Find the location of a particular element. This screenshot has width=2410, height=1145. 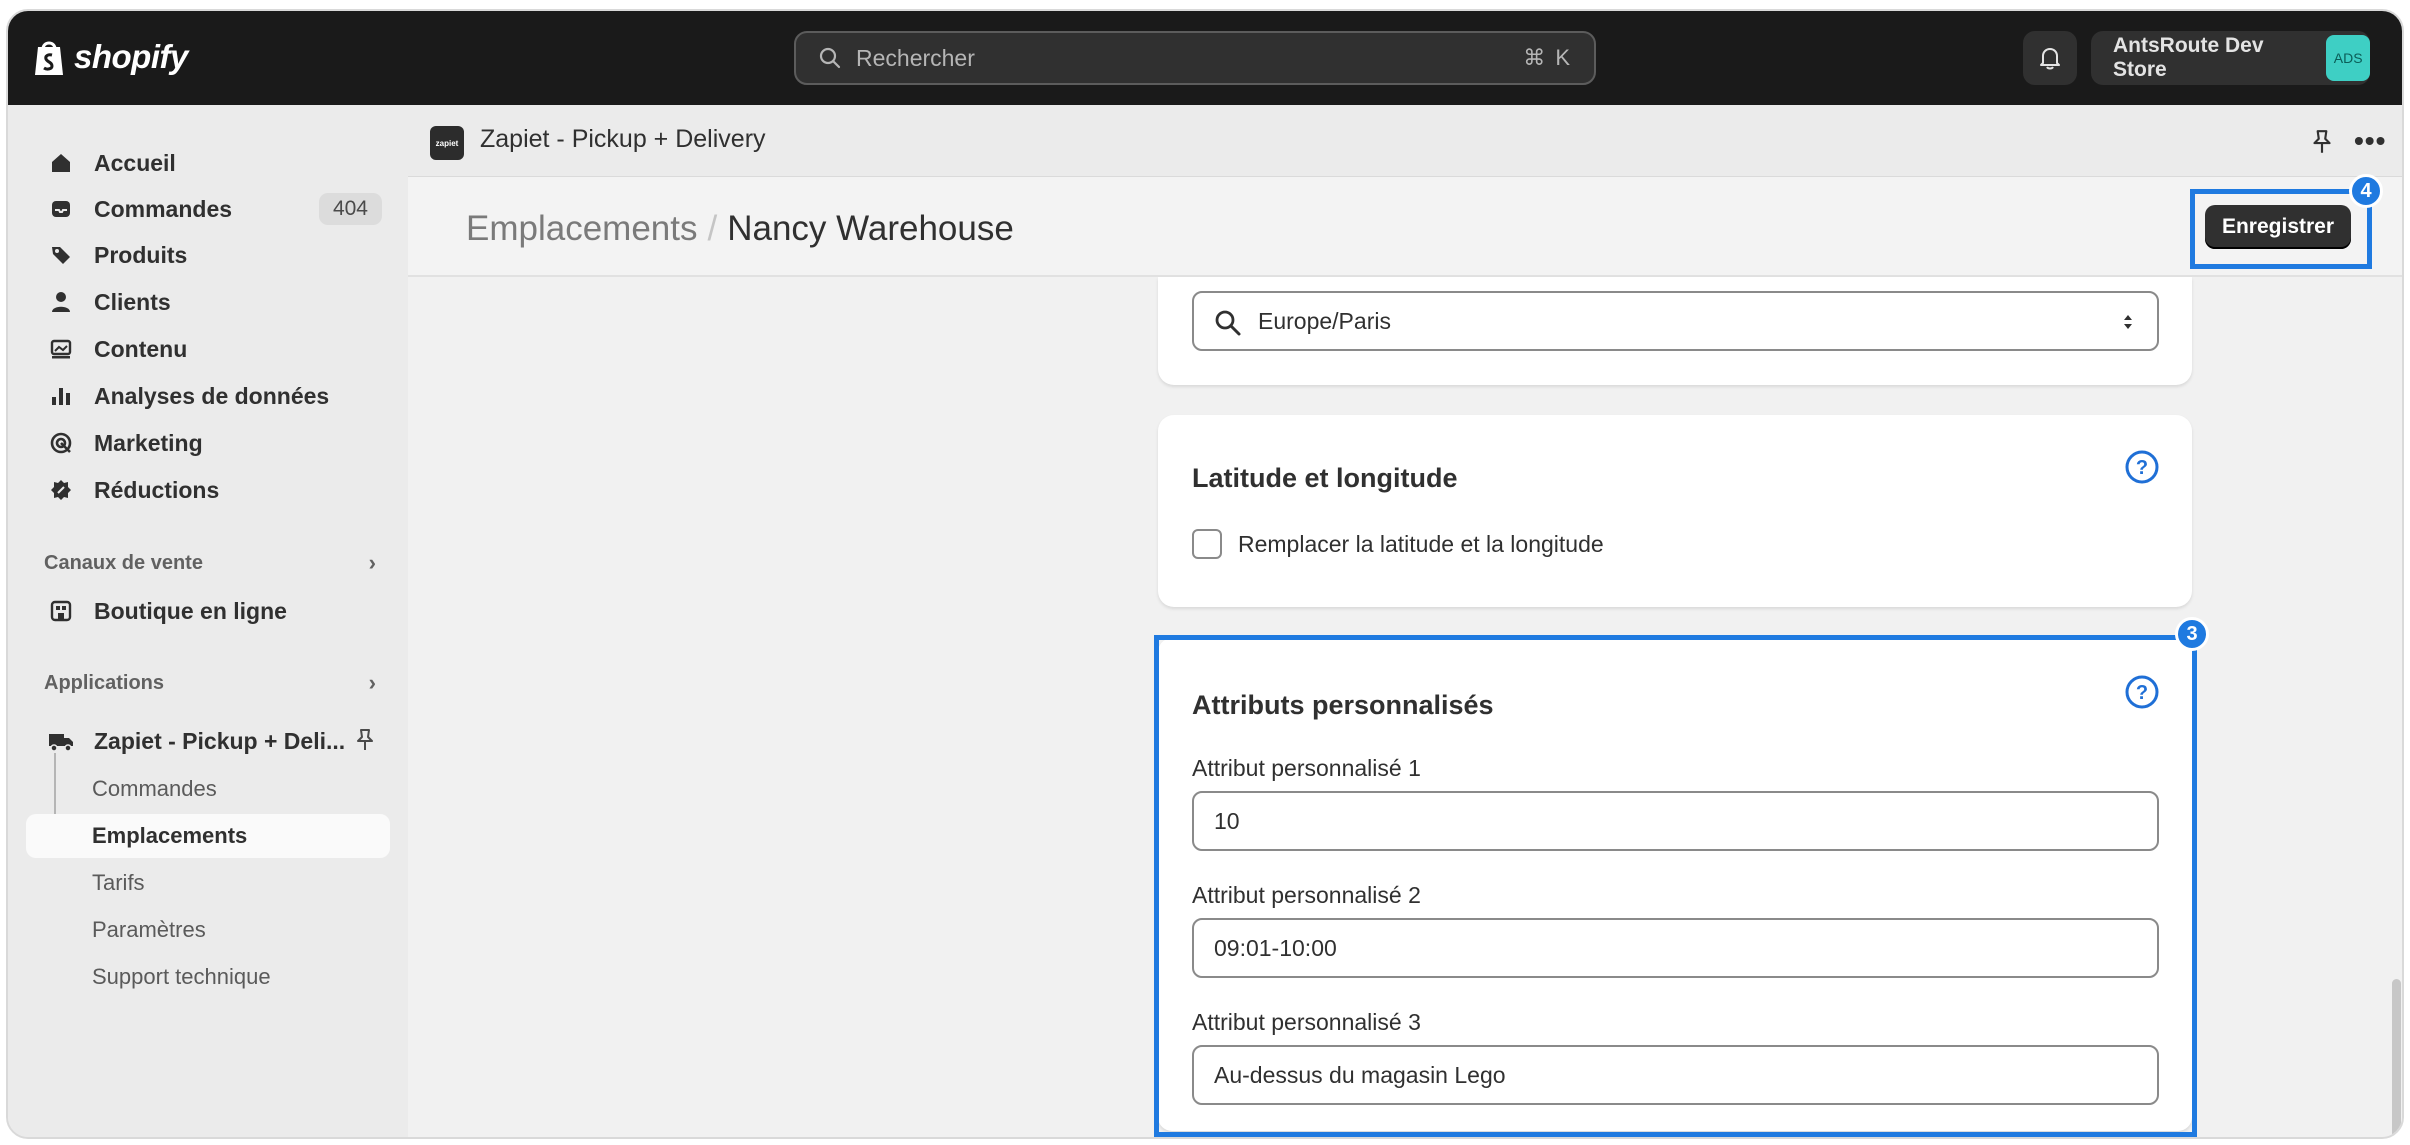

apps-header: Applications › is located at coordinates (214, 683).